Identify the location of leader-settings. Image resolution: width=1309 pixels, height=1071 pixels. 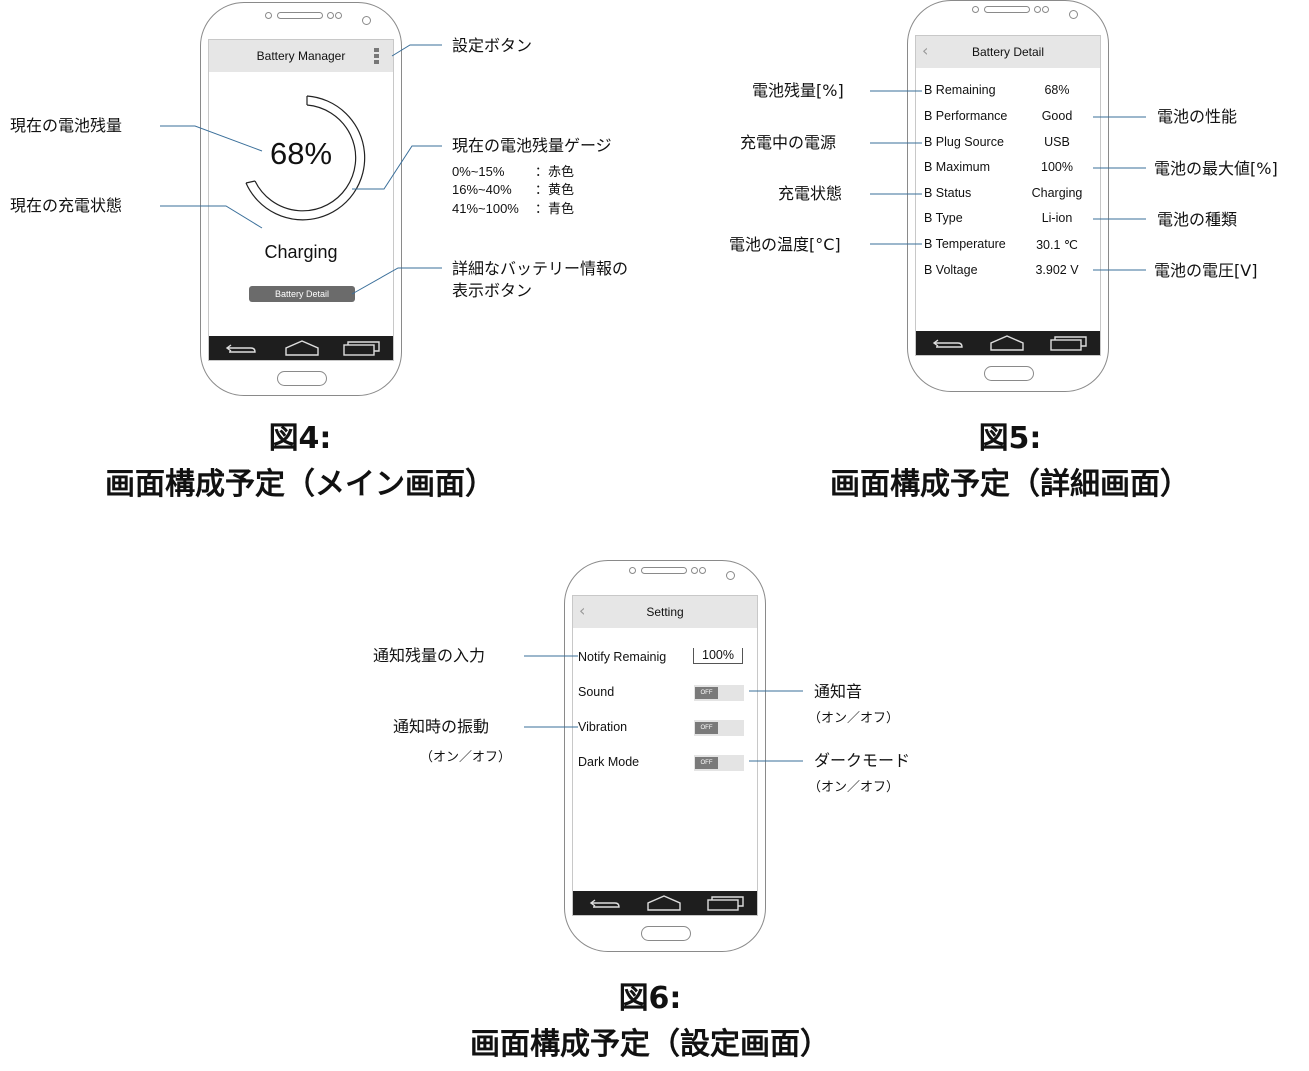
(416, 50).